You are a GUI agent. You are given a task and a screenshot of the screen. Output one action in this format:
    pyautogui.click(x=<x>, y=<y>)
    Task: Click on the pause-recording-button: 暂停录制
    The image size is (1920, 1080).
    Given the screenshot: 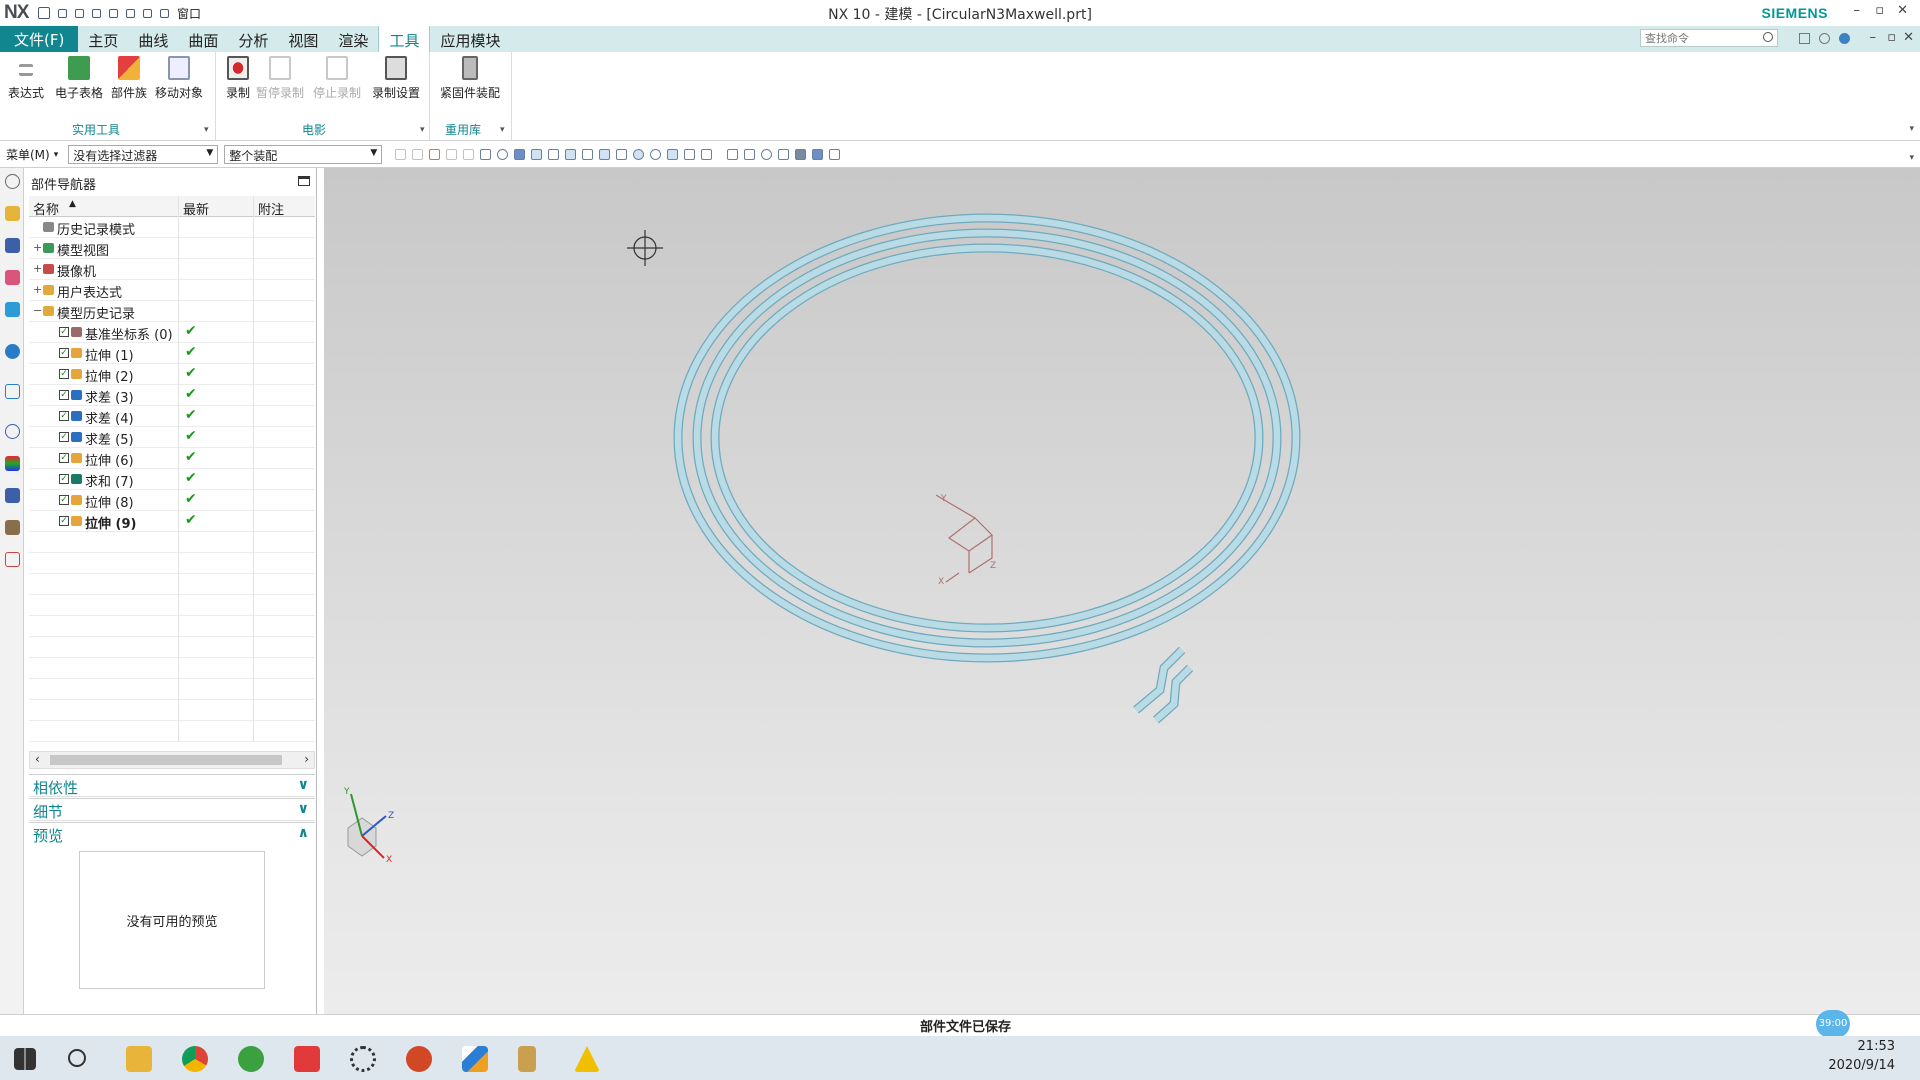 What is the action you would take?
    pyautogui.click(x=280, y=78)
    